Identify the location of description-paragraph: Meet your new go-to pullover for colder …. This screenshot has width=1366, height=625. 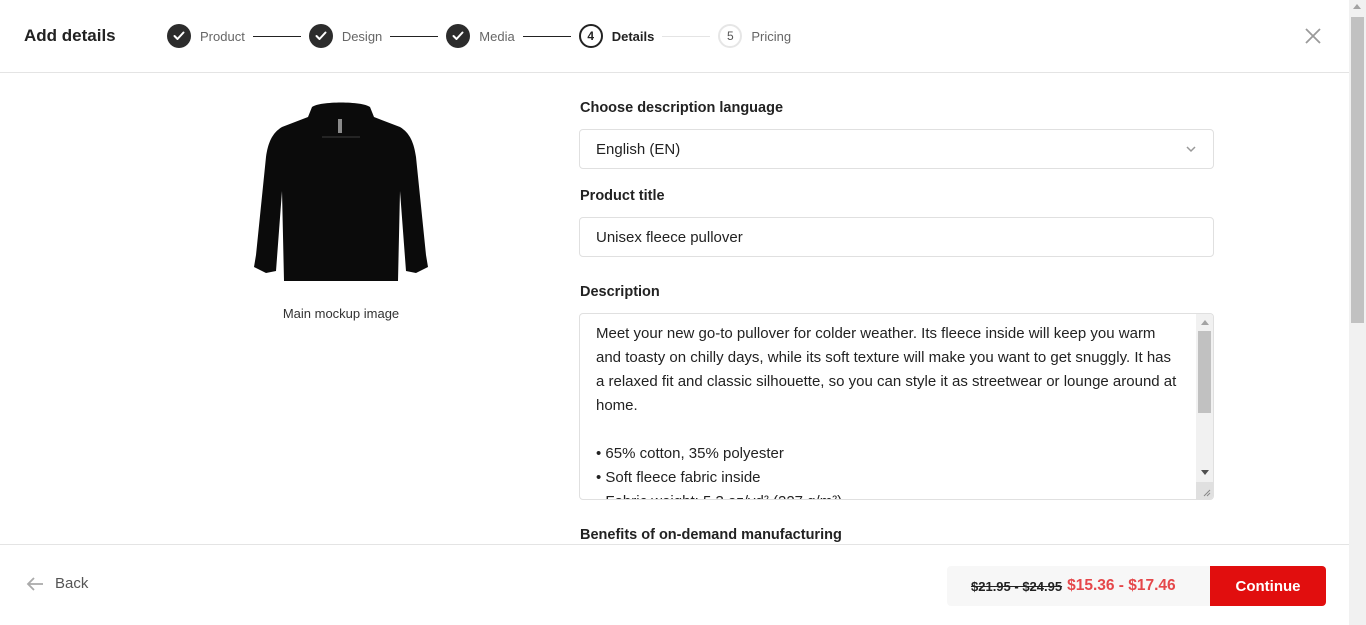
(888, 369).